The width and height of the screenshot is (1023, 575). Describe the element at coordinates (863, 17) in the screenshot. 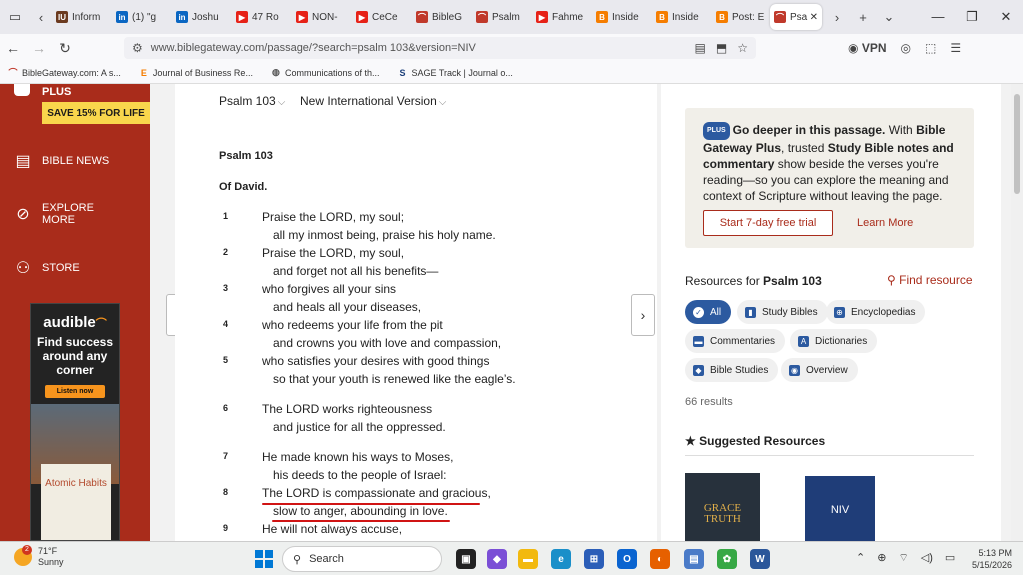

I see `new-tab-icon: +` at that location.